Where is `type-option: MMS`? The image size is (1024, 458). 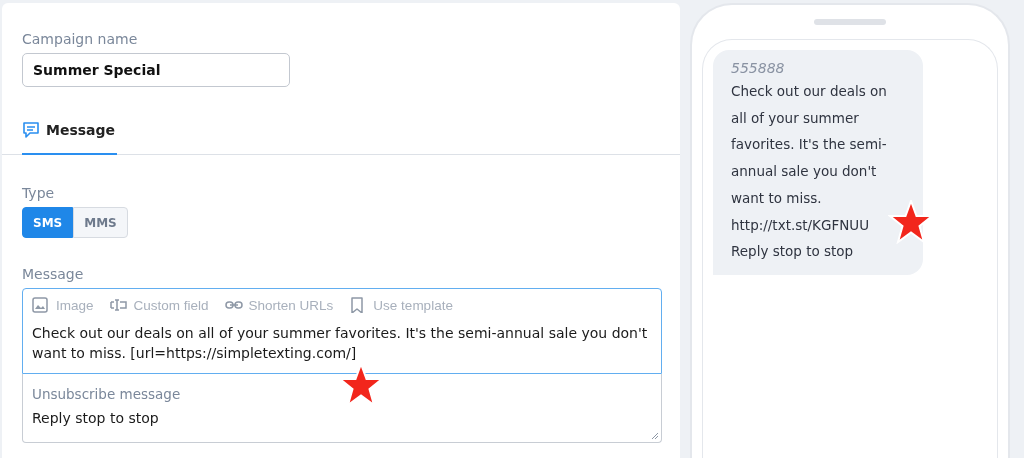
type-option: MMS is located at coordinates (100, 222).